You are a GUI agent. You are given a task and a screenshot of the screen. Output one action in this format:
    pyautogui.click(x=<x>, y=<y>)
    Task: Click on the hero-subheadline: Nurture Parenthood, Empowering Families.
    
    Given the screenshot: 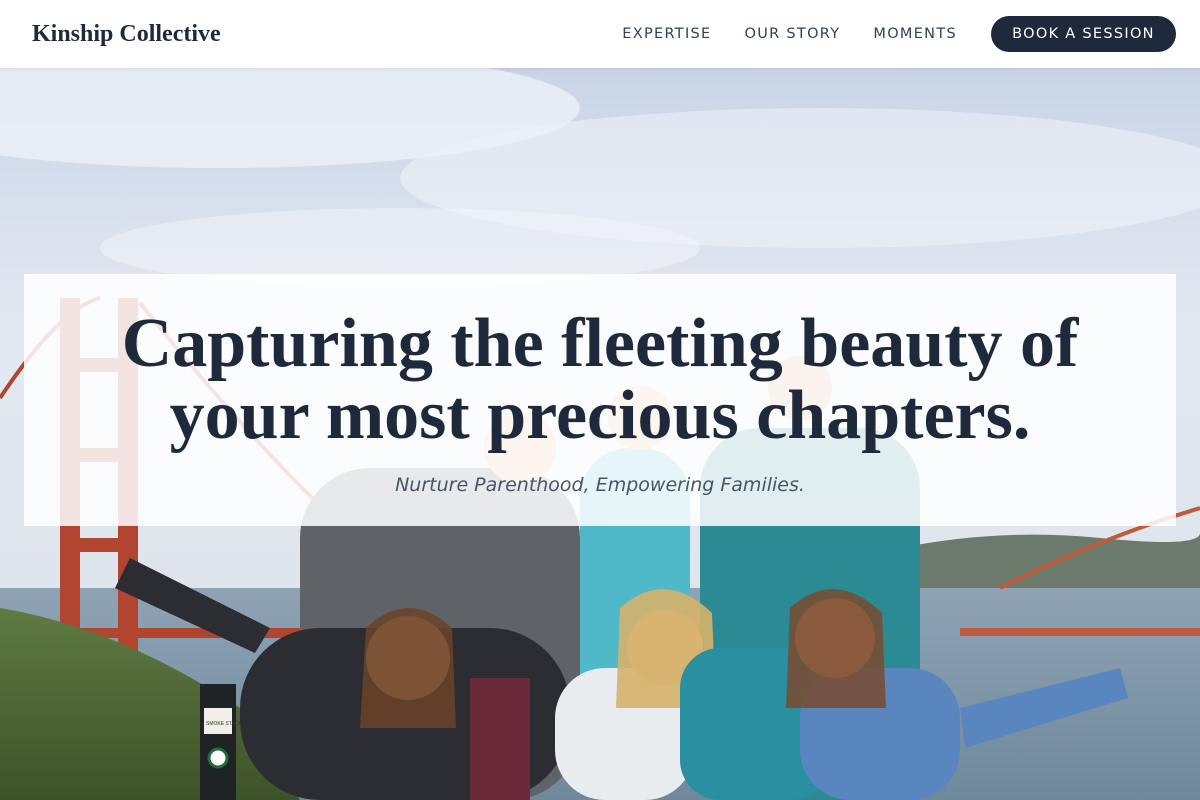 What is the action you would take?
    pyautogui.click(x=600, y=485)
    